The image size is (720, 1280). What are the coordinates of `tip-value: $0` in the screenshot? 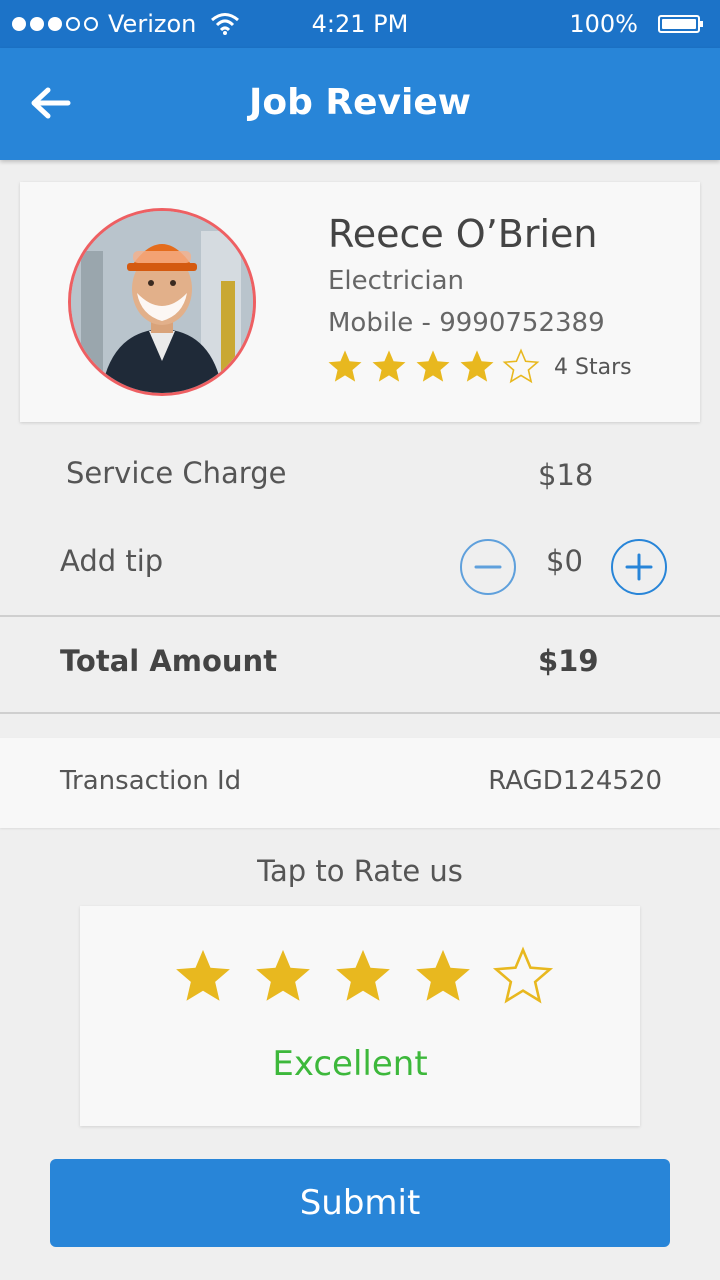 It's located at (564, 561).